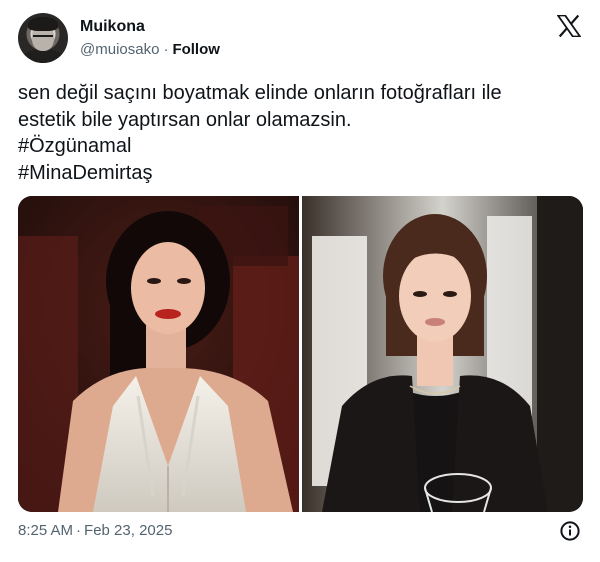 The width and height of the screenshot is (600, 562). What do you see at coordinates (128, 530) in the screenshot?
I see `tweet-date: Feb 23, 2025` at bounding box center [128, 530].